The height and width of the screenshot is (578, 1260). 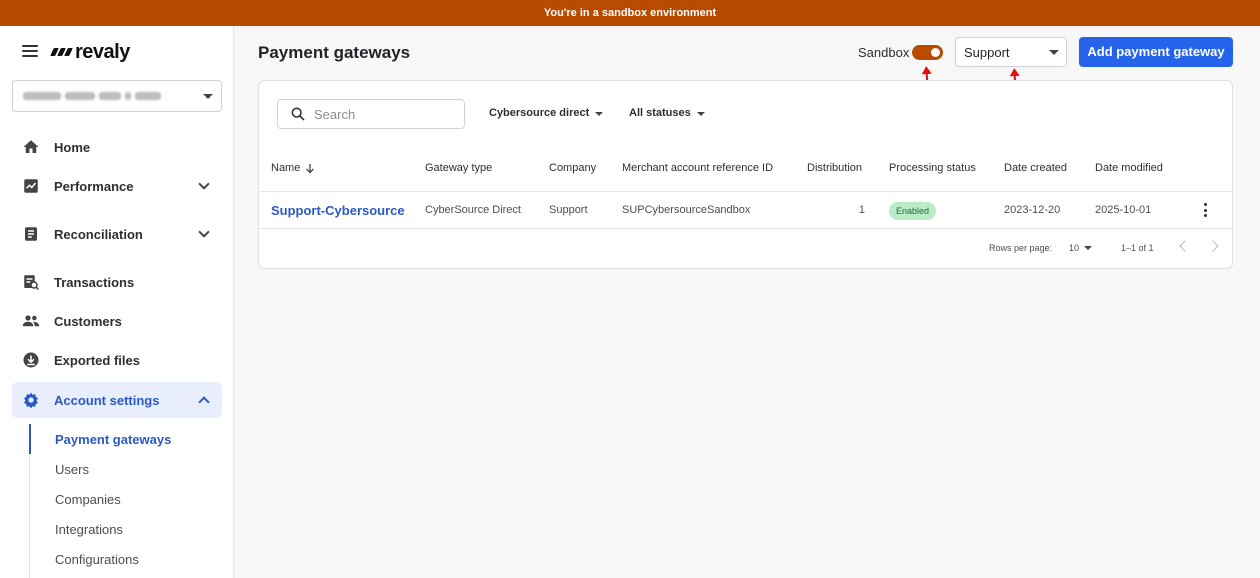 What do you see at coordinates (987, 52) in the screenshot?
I see `company-select-value: Support` at bounding box center [987, 52].